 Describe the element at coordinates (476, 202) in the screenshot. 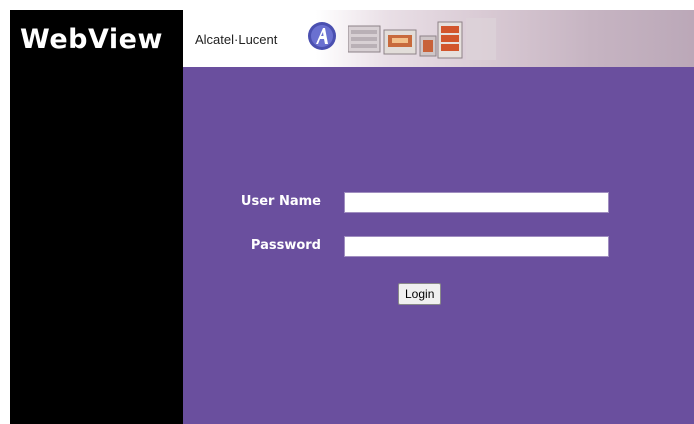

I see `username-field` at that location.